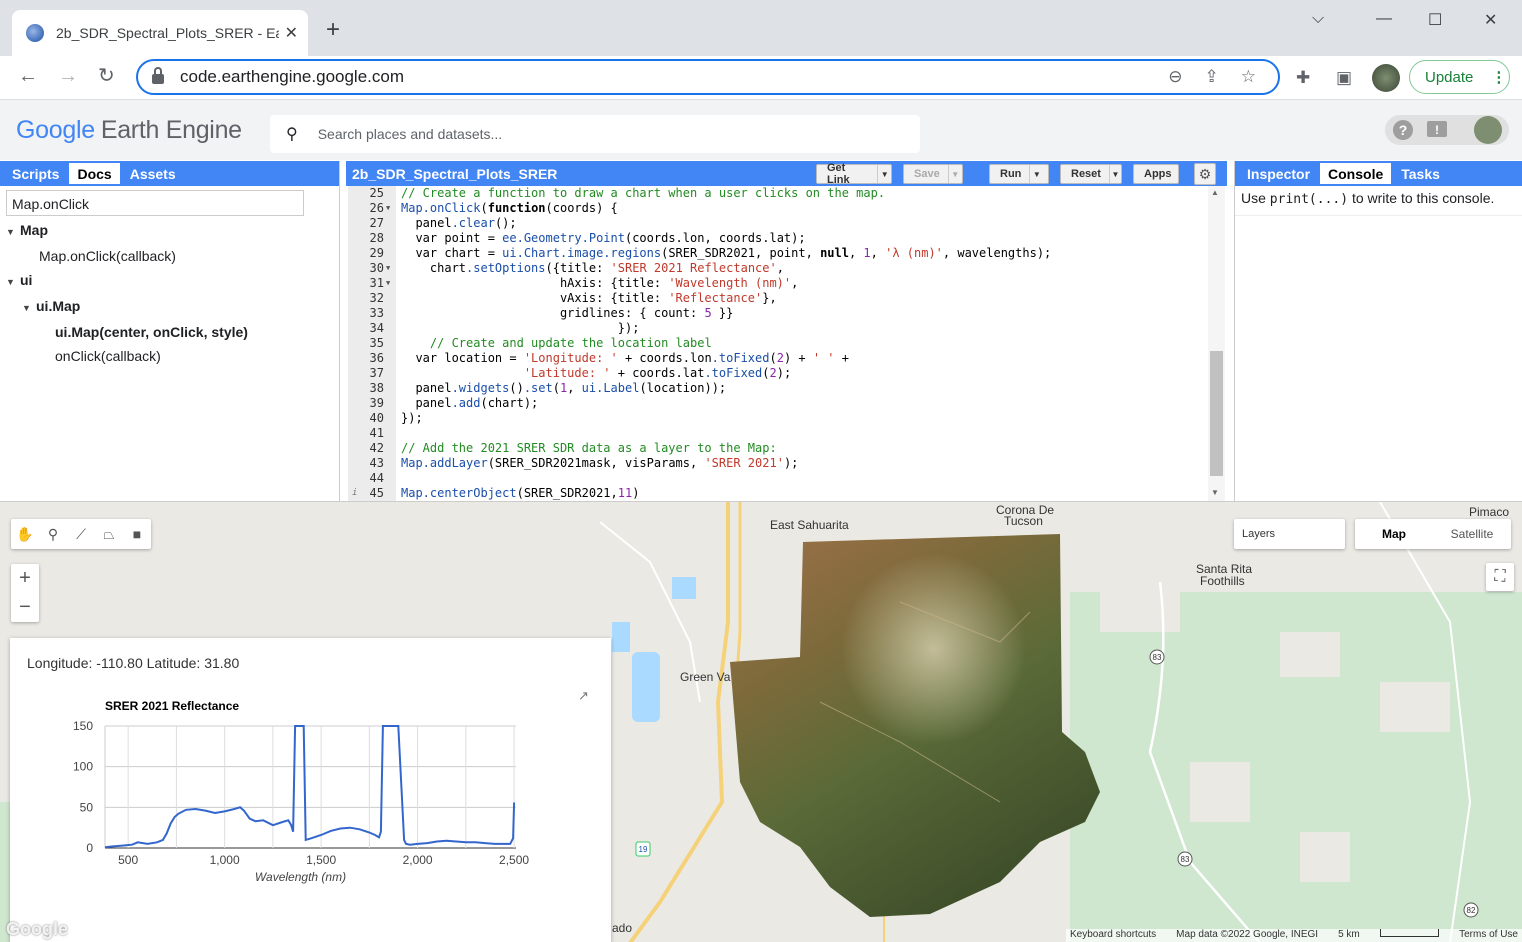 This screenshot has width=1522, height=942. What do you see at coordinates (169, 356) in the screenshot?
I see `docs-tree-item: onClick(callback)` at bounding box center [169, 356].